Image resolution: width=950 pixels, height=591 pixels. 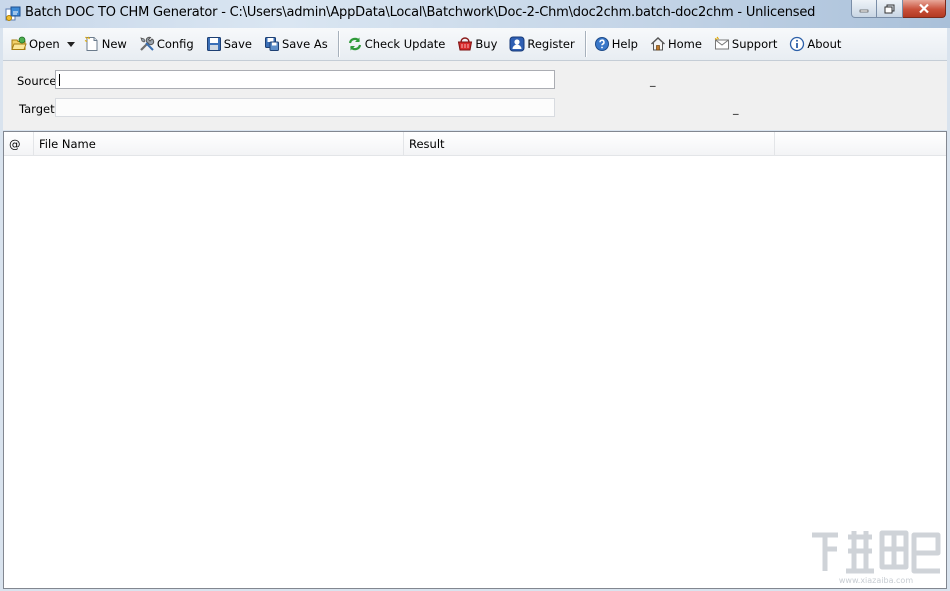 I want to click on source-input, so click(x=305, y=79).